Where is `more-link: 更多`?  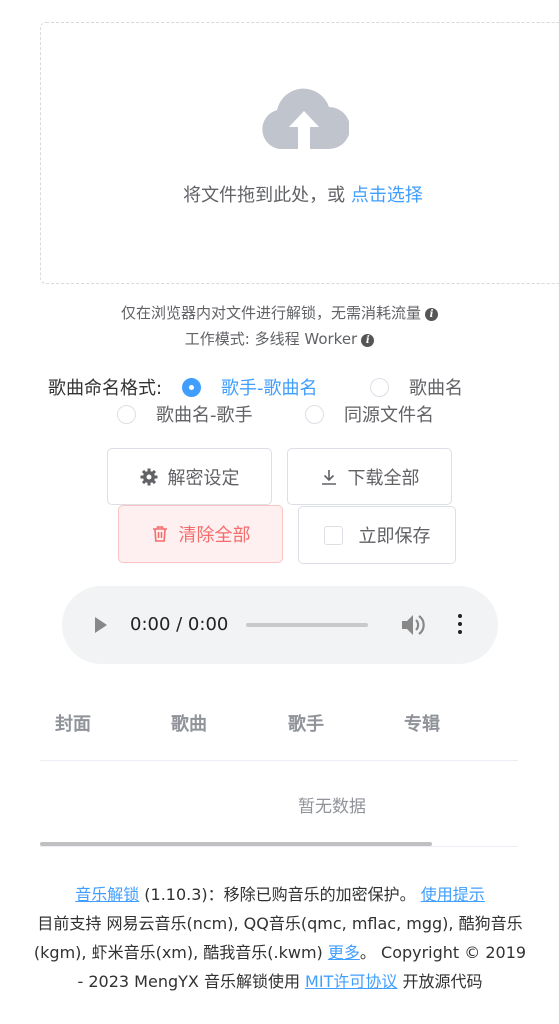 more-link: 更多 is located at coordinates (344, 952).